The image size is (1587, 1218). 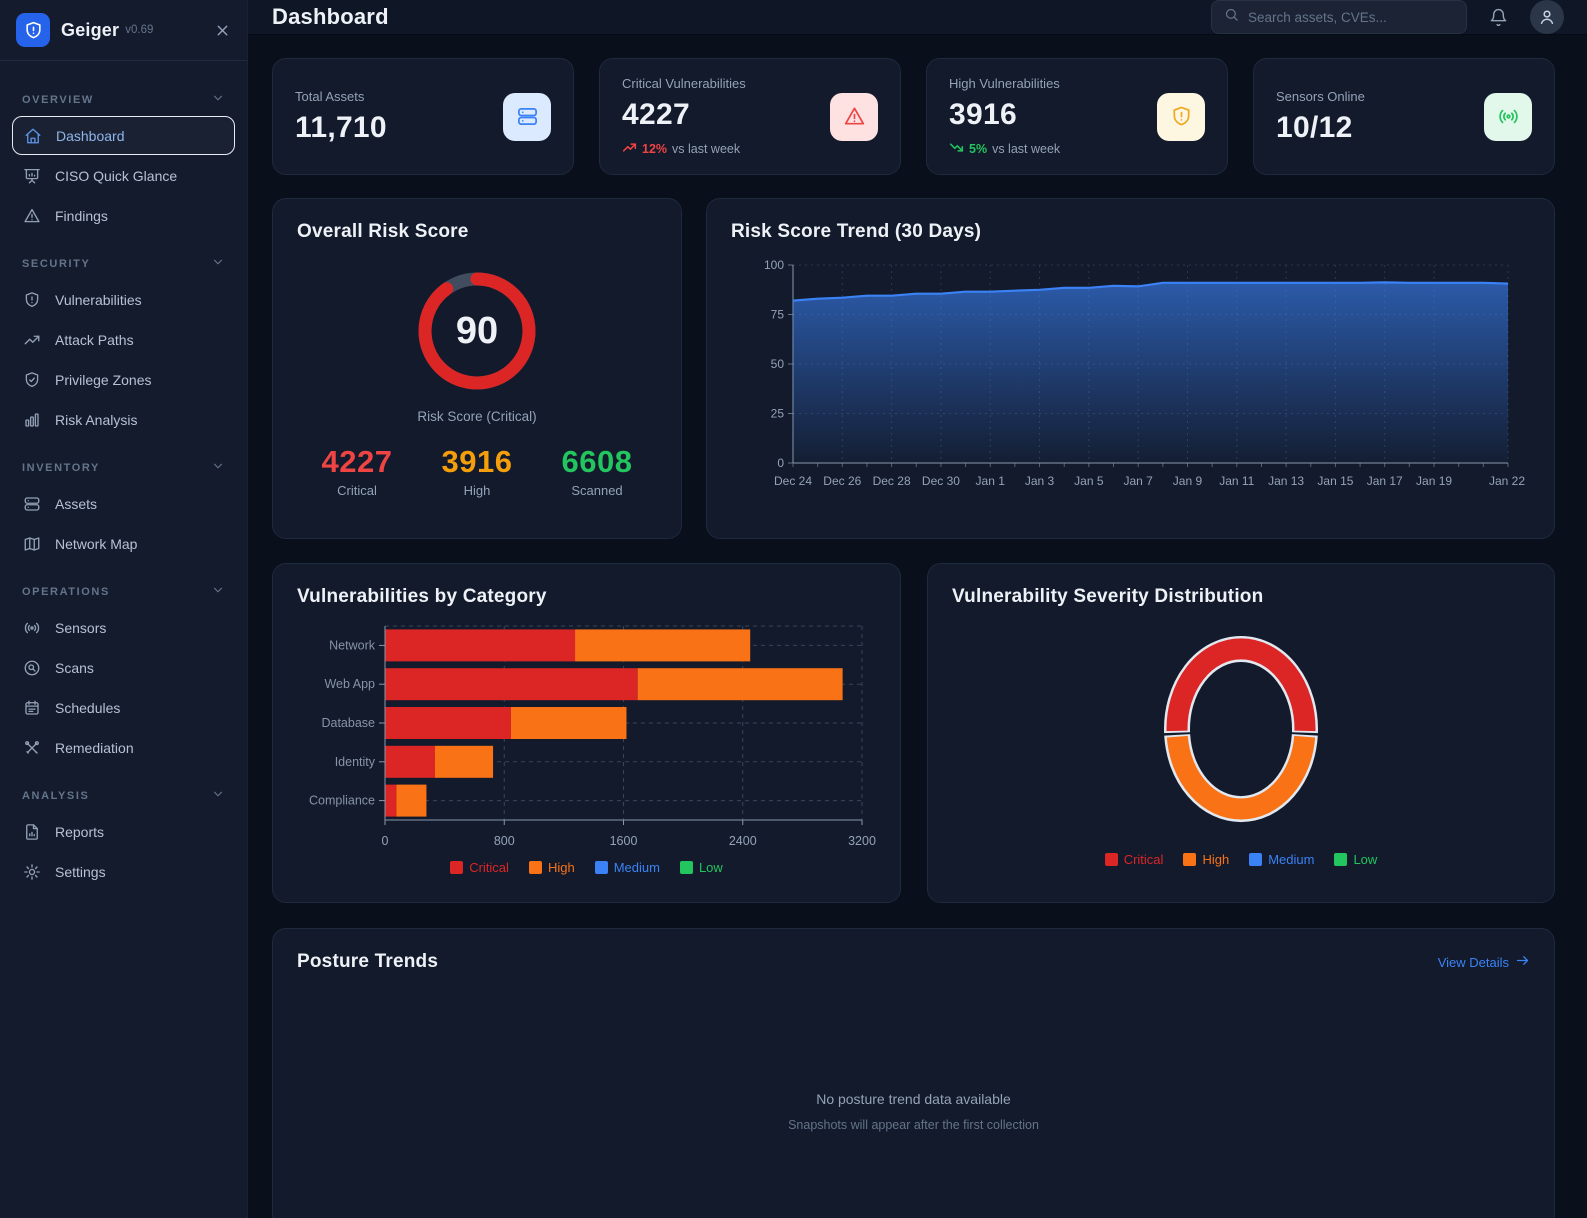 I want to click on alert-triangle-icon, so click(x=32, y=216).